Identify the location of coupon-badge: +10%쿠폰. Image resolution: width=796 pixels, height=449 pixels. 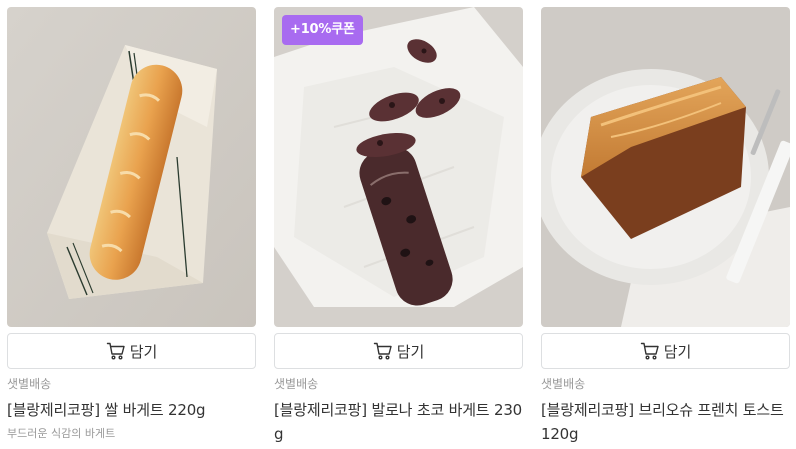
(322, 30).